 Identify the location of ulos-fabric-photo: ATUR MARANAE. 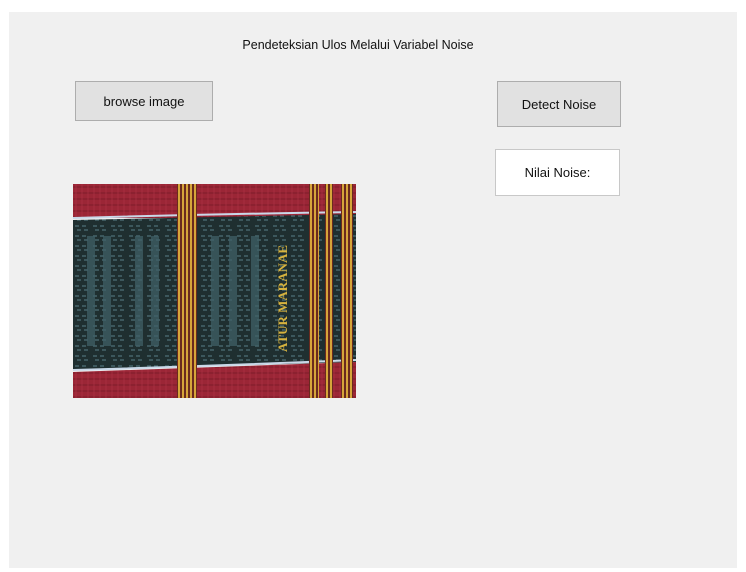
(214, 291).